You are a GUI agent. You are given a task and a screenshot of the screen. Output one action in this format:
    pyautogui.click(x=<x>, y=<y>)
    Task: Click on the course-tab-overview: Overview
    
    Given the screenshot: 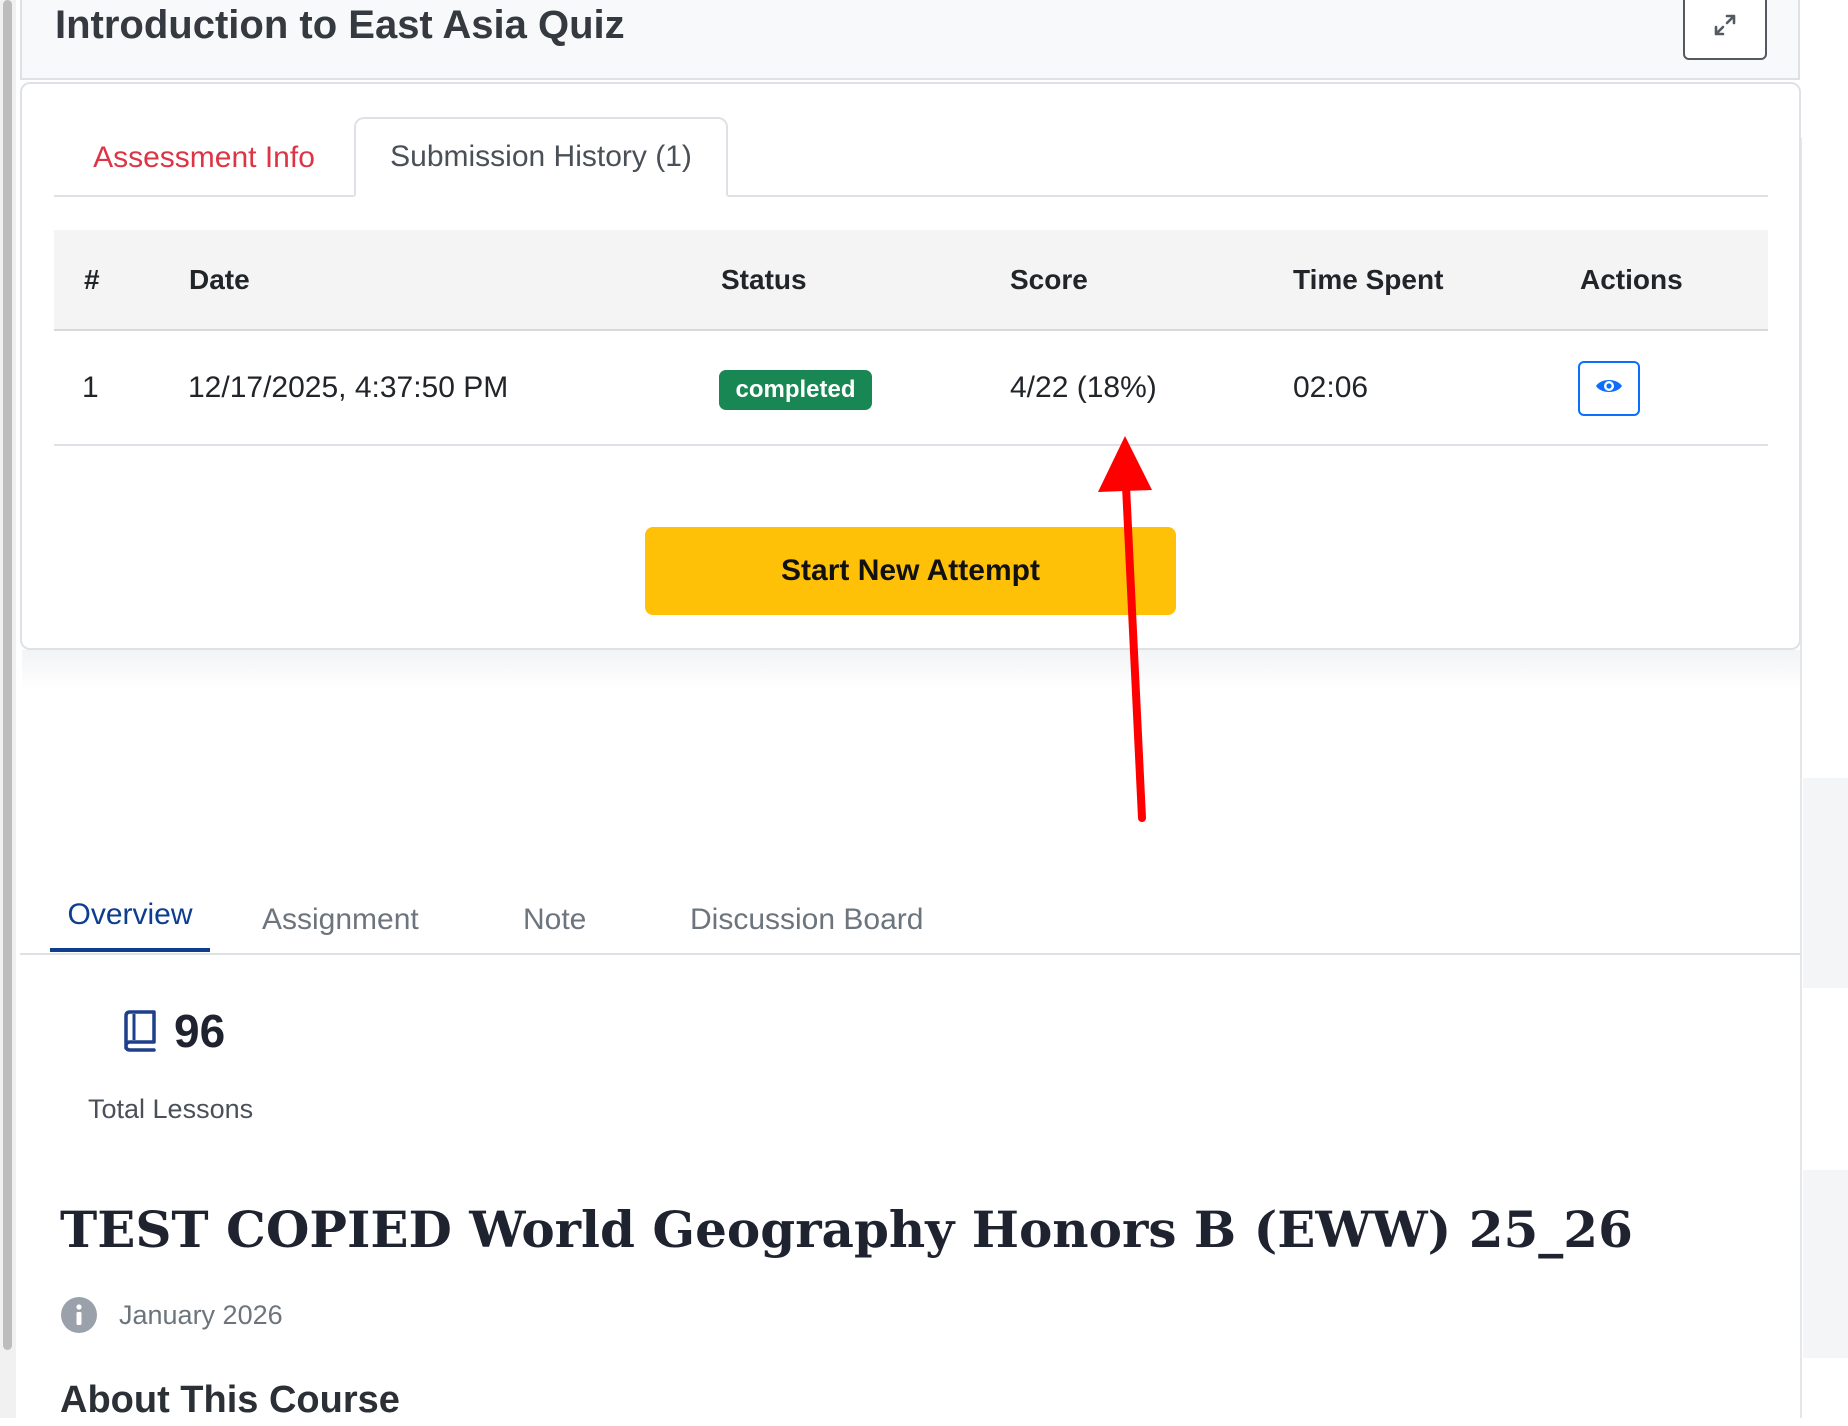 What is the action you would take?
    pyautogui.click(x=130, y=915)
    